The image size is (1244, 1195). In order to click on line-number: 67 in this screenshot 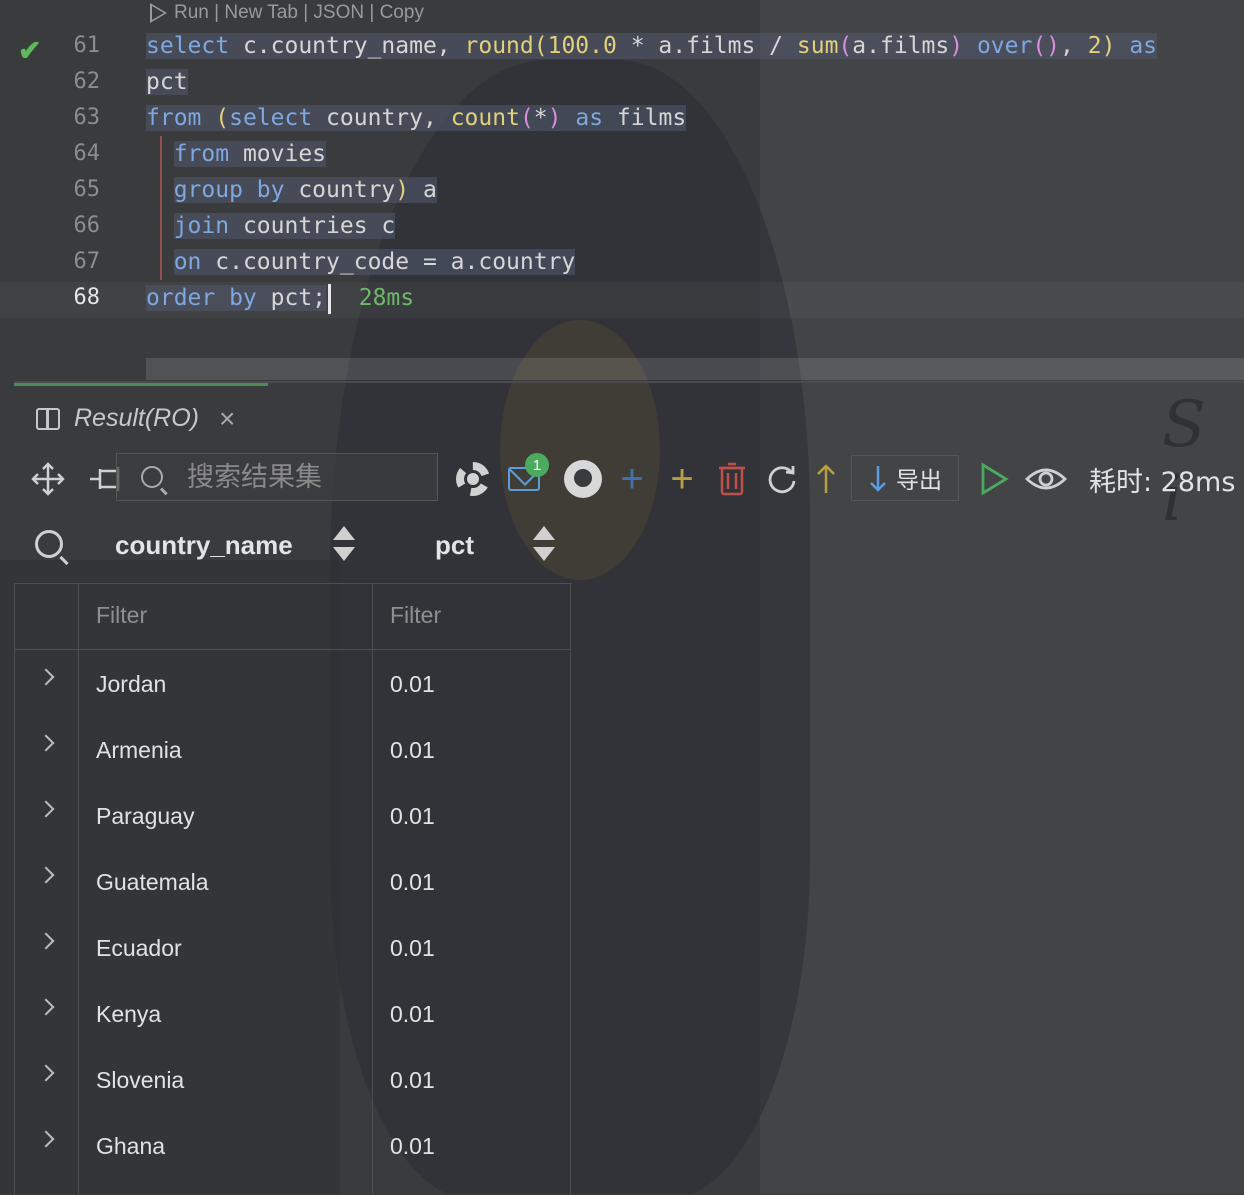, I will do `click(87, 261)`.